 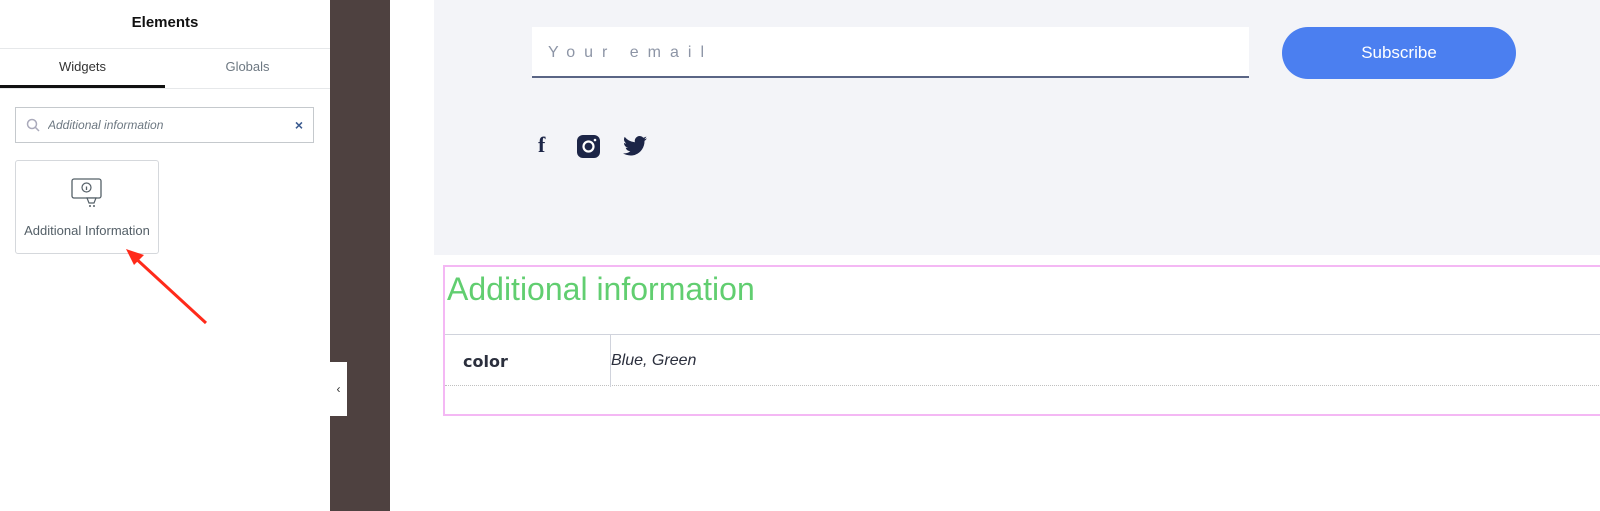 What do you see at coordinates (82, 68) in the screenshot?
I see `tab-widgets: Widgets` at bounding box center [82, 68].